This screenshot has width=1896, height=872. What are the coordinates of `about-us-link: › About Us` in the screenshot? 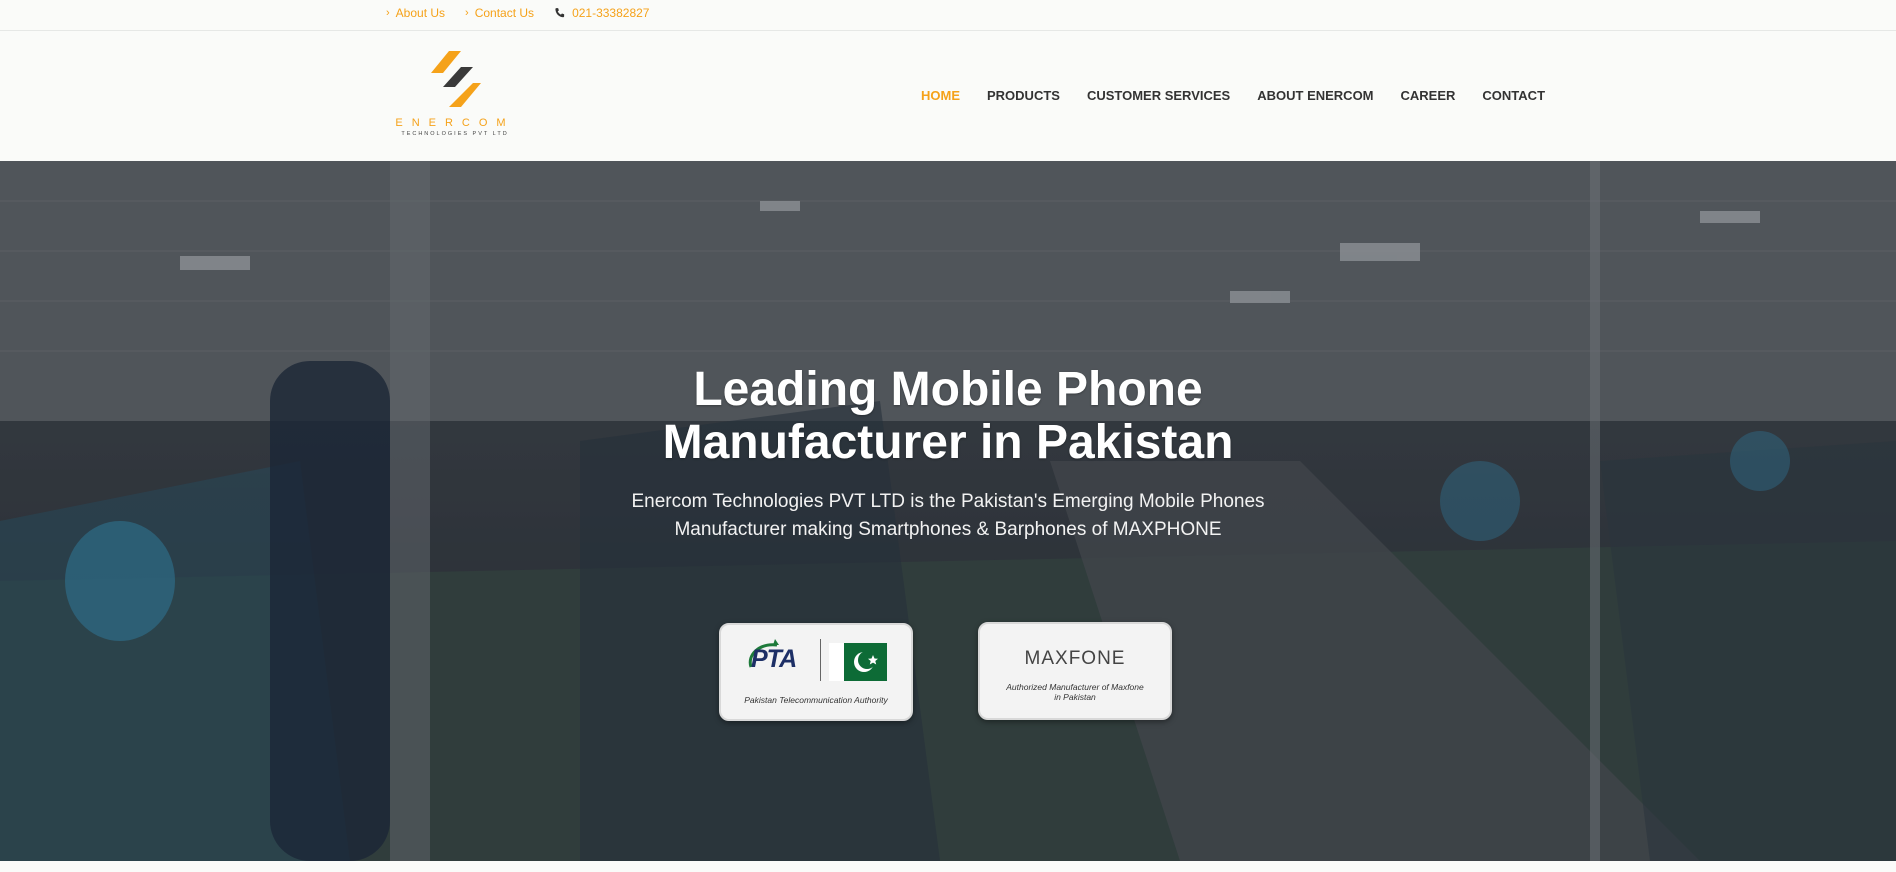 It's located at (415, 13).